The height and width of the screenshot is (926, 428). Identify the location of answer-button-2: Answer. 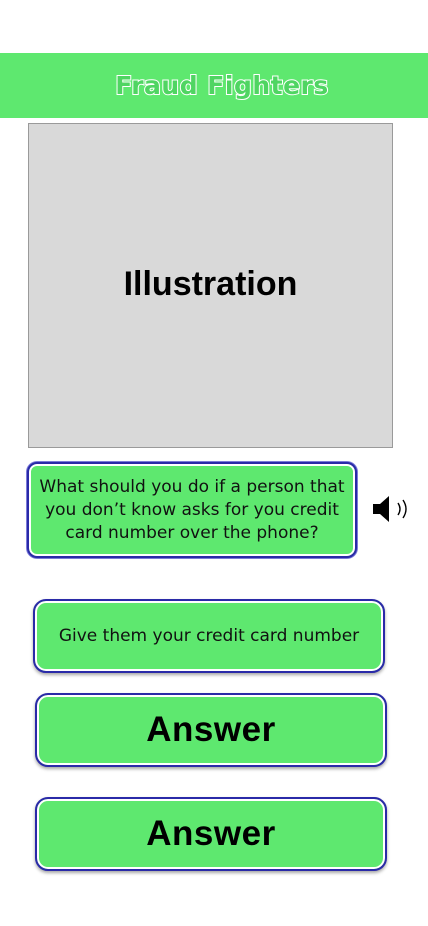
(211, 730).